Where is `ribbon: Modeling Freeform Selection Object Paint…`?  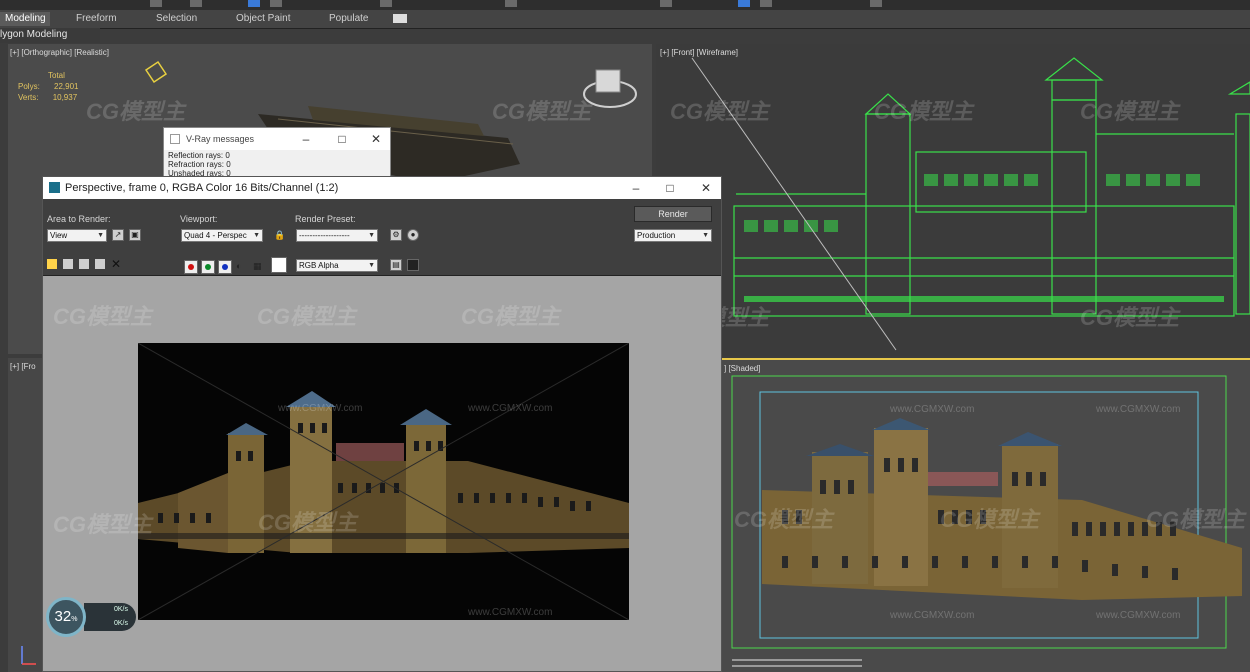 ribbon: Modeling Freeform Selection Object Paint… is located at coordinates (625, 19).